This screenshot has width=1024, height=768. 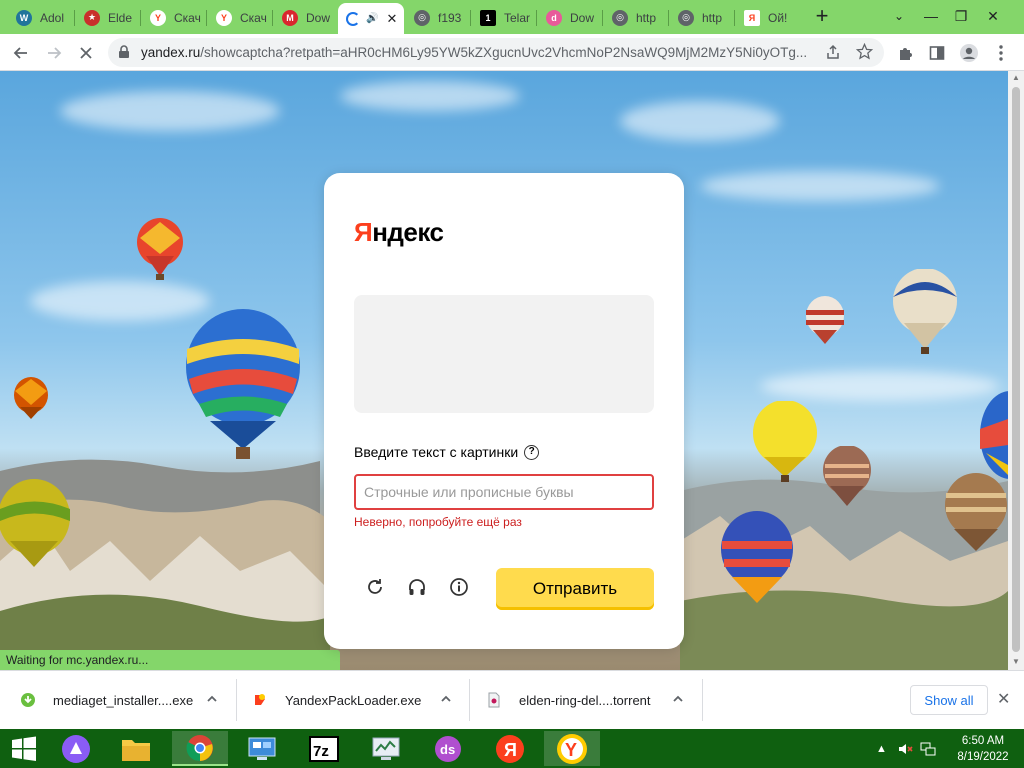 What do you see at coordinates (1016, 661) in the screenshot?
I see `scroll-down-arrow: ▼` at bounding box center [1016, 661].